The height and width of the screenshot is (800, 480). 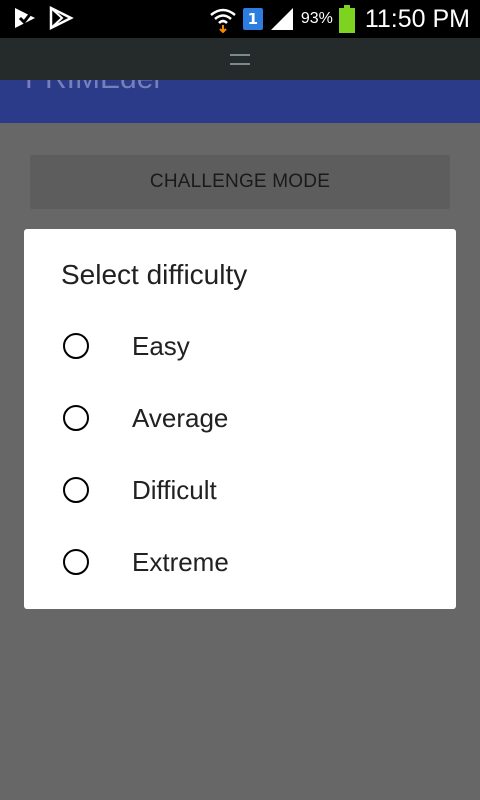 What do you see at coordinates (154, 274) in the screenshot?
I see `dialog-title: Select difficulty` at bounding box center [154, 274].